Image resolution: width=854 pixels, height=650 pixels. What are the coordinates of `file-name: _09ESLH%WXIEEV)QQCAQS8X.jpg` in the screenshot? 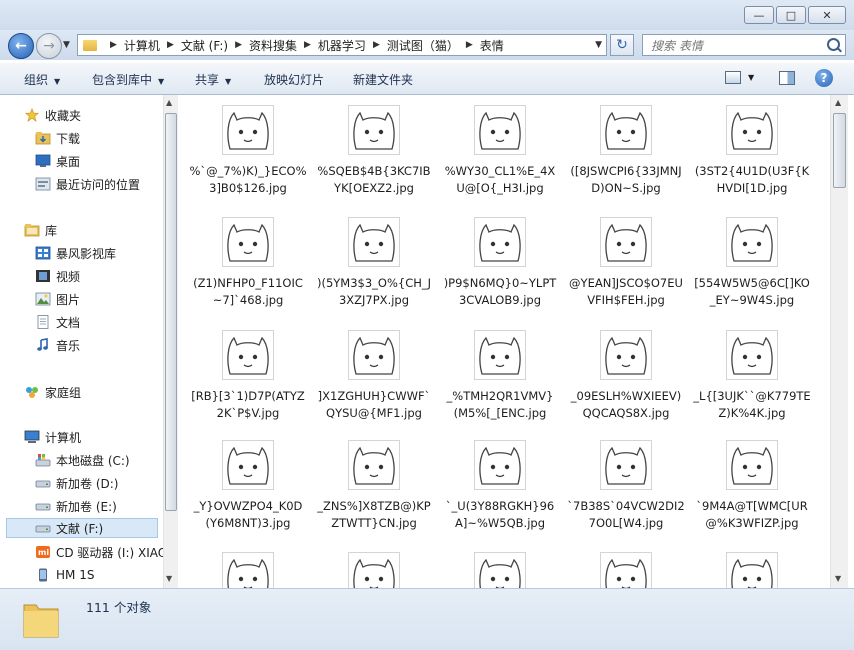 It's located at (626, 404).